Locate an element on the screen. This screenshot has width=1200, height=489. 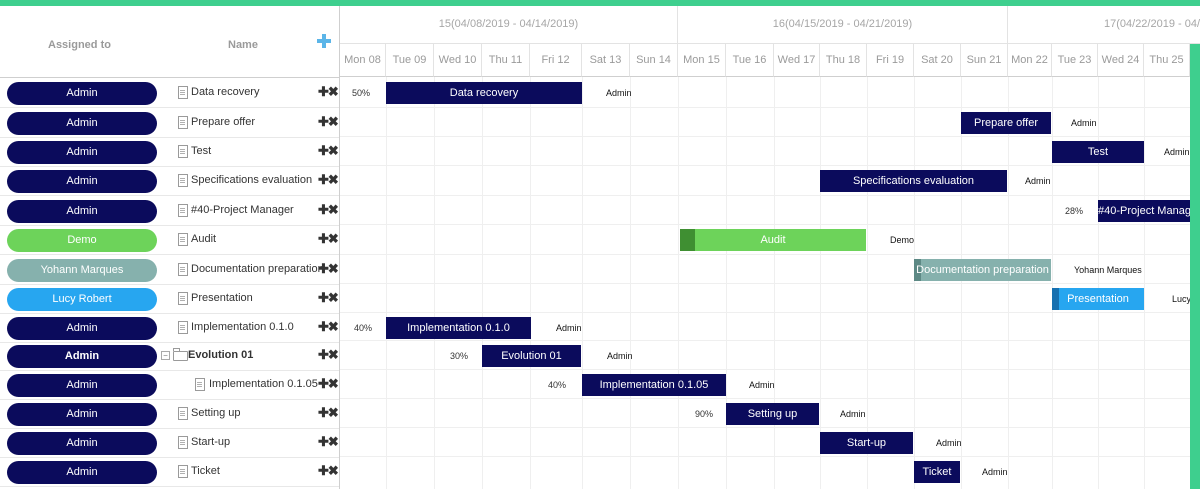
plus-icon is located at coordinates (324, 41).